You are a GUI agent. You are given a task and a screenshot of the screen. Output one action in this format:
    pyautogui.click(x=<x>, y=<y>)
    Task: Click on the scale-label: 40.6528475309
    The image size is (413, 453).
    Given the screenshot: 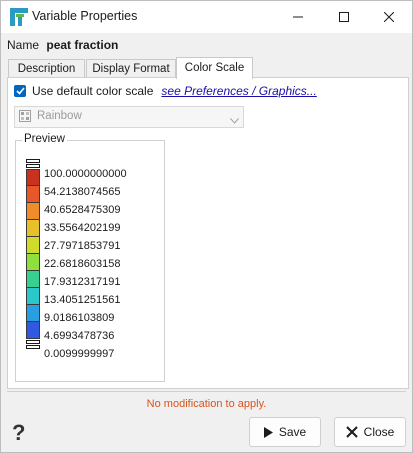 What is the action you would take?
    pyautogui.click(x=82, y=210)
    